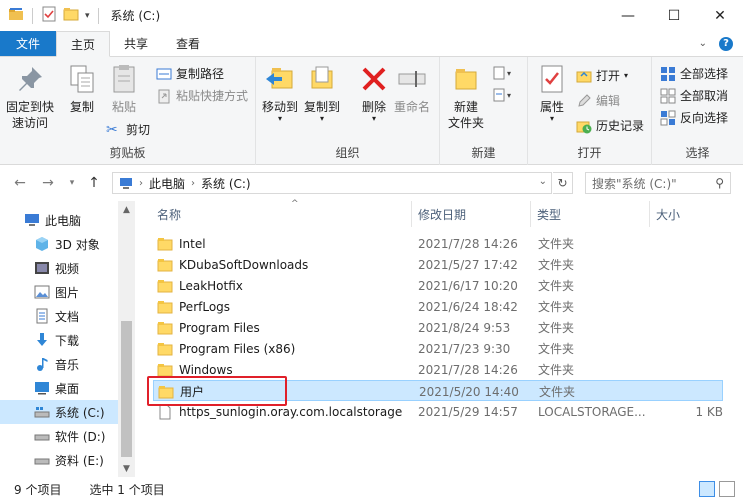 The image size is (743, 501). I want to click on history-button: 历史记录, so click(610, 125).